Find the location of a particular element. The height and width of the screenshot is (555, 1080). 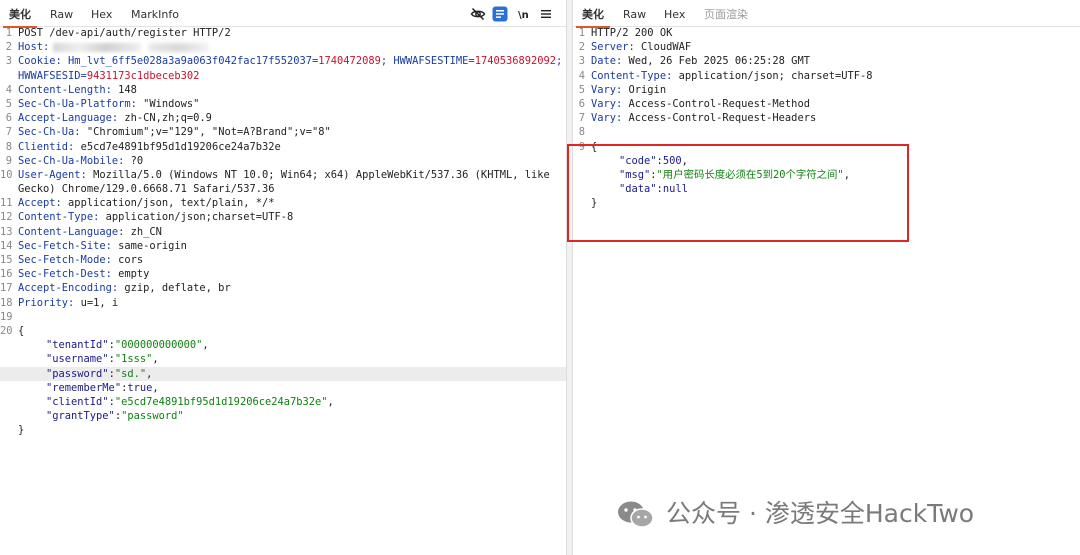

json-line-highlighted: "password":"sd.", is located at coordinates (283, 373).